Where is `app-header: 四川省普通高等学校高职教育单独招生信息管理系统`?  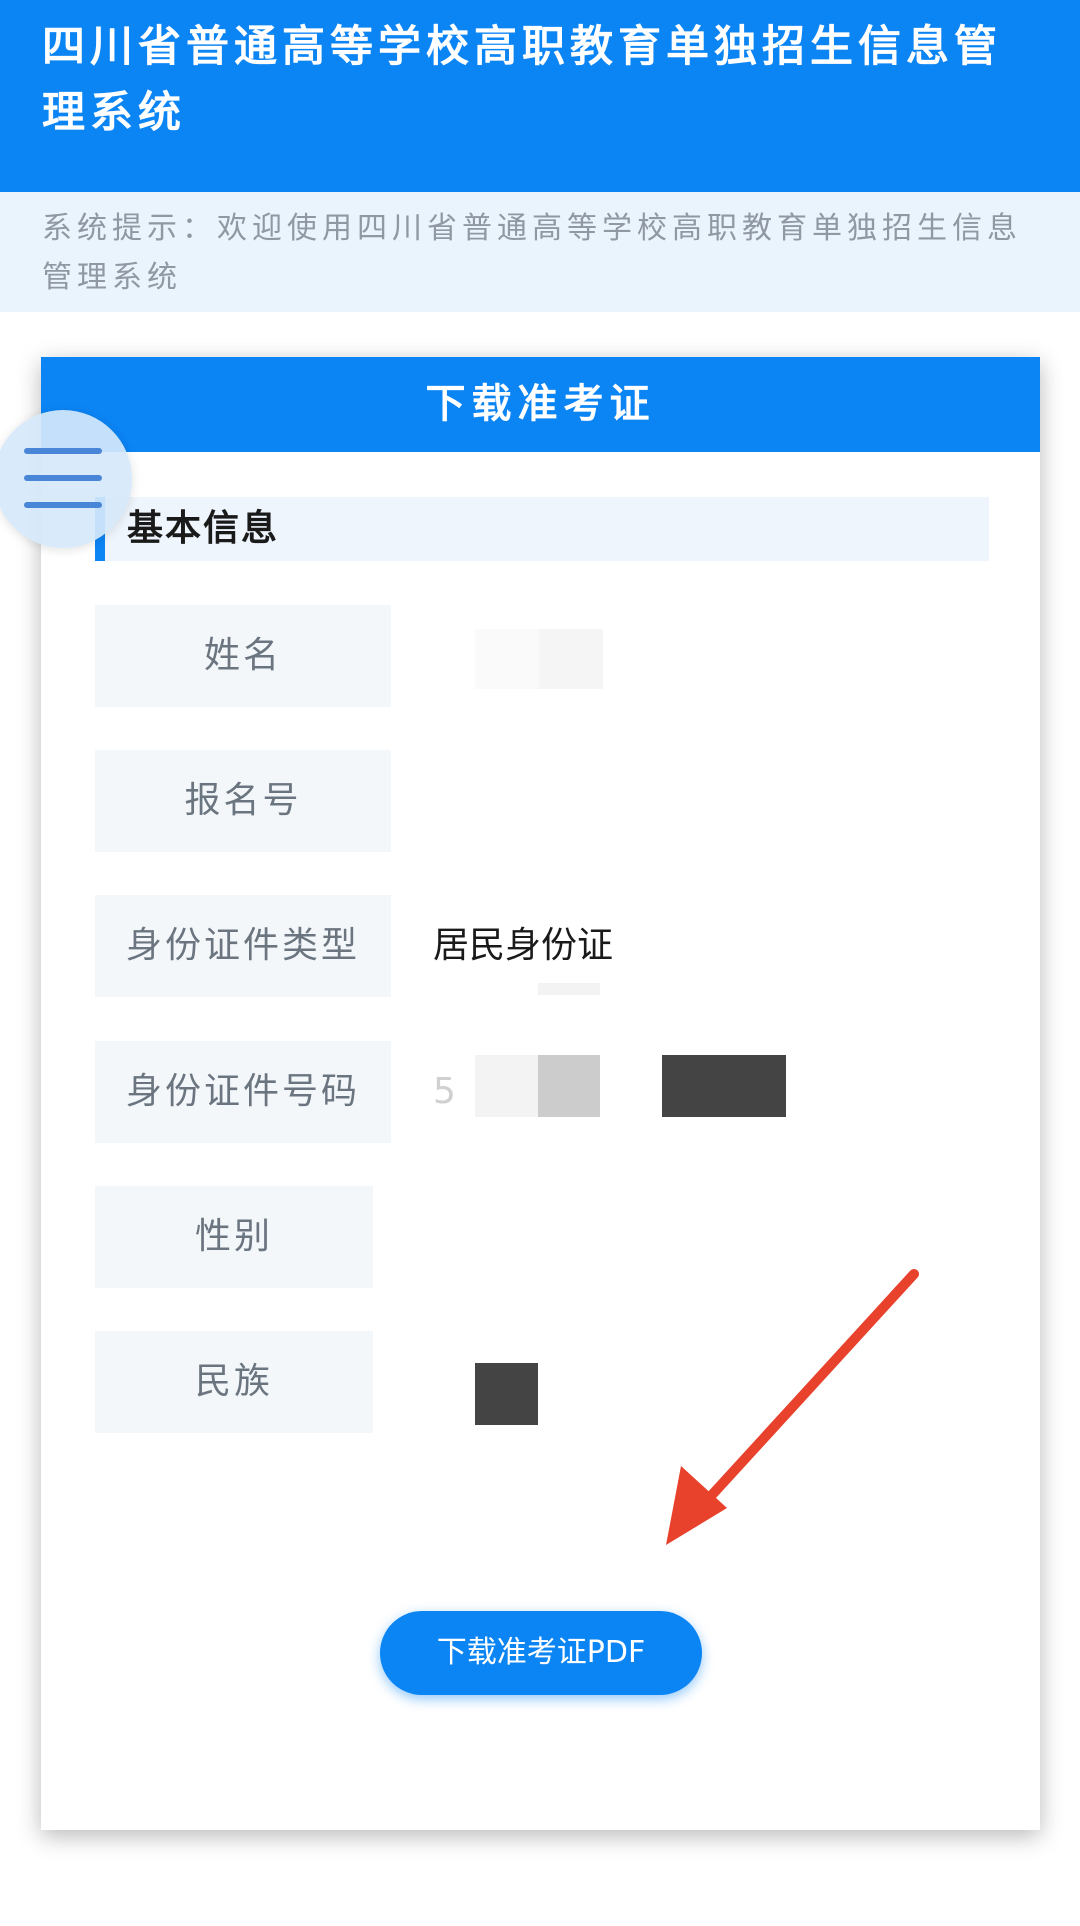 app-header: 四川省普通高等学校高职教育单独招生信息管理系统 is located at coordinates (540, 96).